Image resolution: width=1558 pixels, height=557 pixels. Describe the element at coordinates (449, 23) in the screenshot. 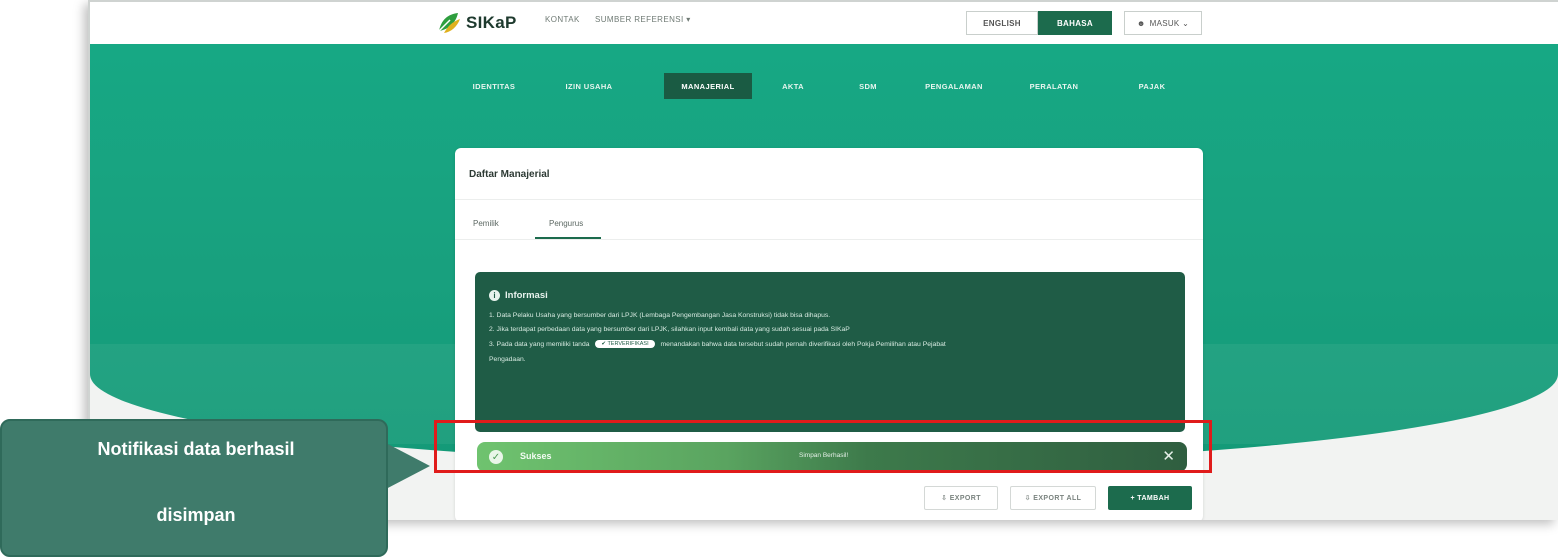

I see `logo-leaf-icon` at that location.